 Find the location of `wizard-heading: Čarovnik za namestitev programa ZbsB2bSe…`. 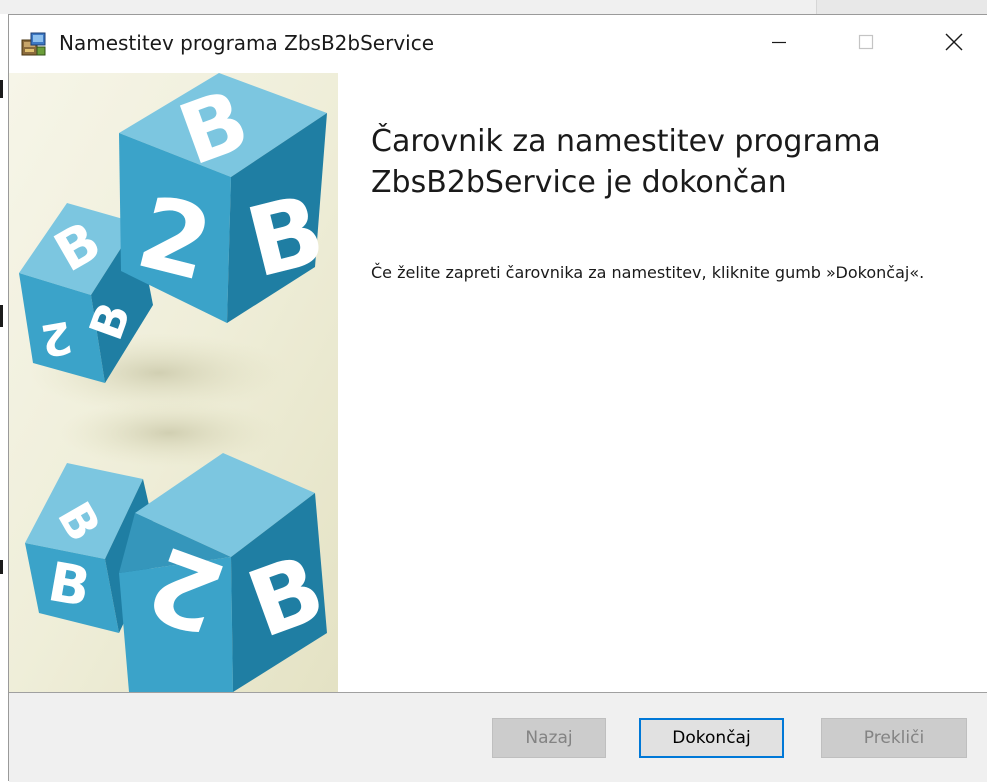

wizard-heading: Čarovnik za namestitev programa ZbsB2bSe… is located at coordinates (626, 162).